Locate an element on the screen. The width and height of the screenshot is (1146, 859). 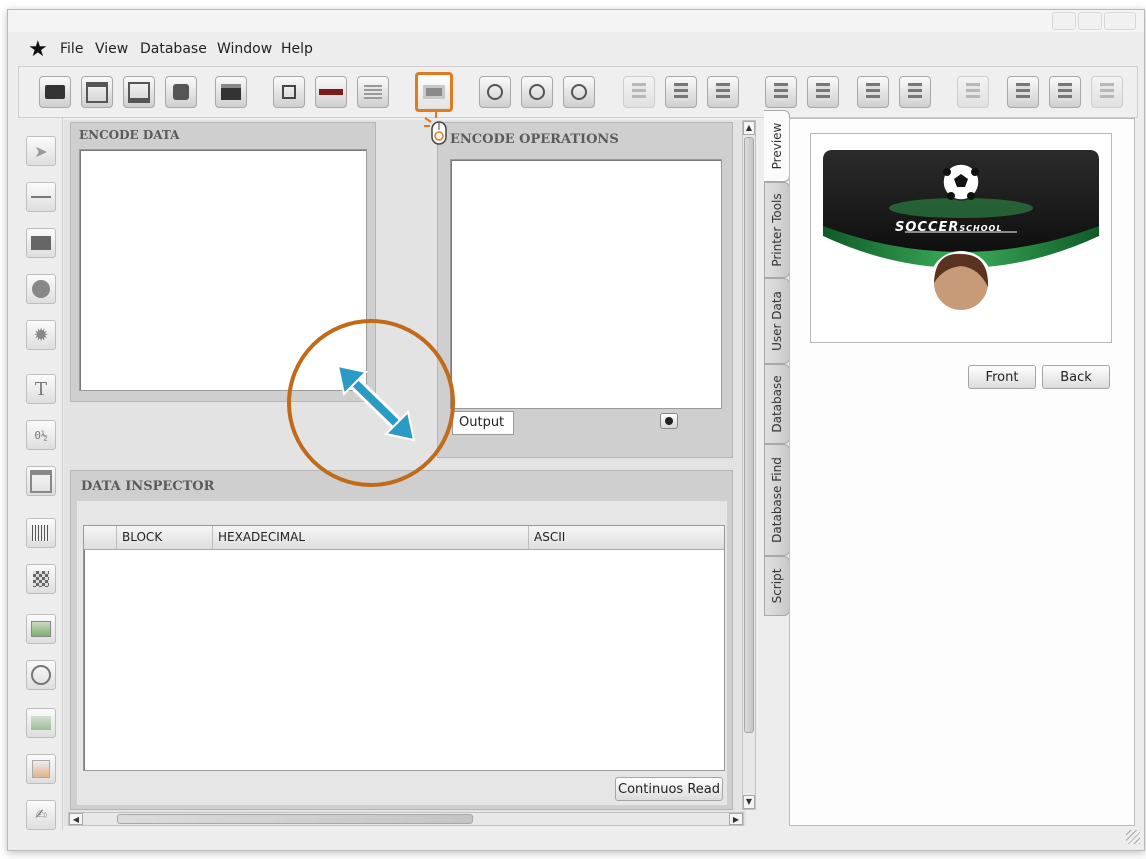
db-next-button is located at coordinates (873, 92).